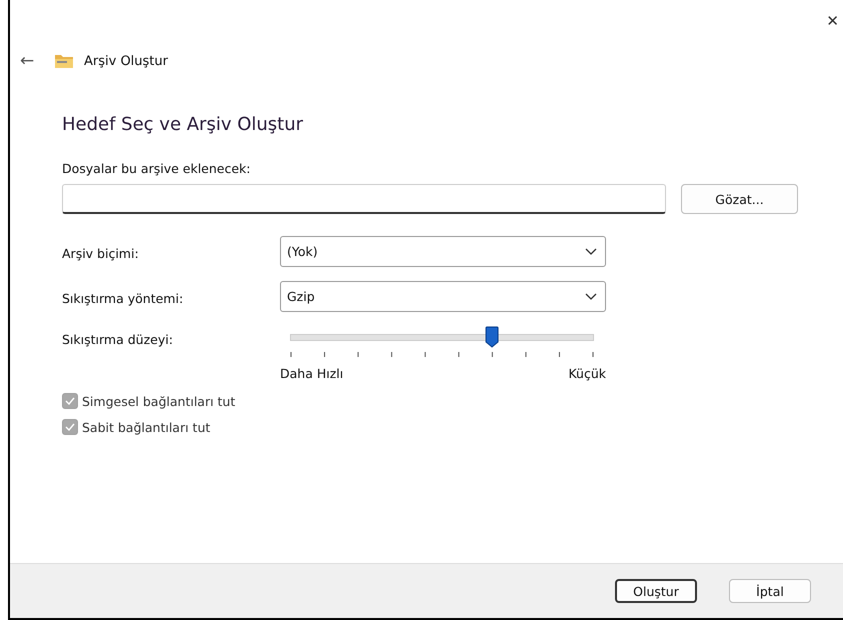 The width and height of the screenshot is (843, 620). What do you see at coordinates (443, 296) in the screenshot?
I see `dropdown: Gzip` at bounding box center [443, 296].